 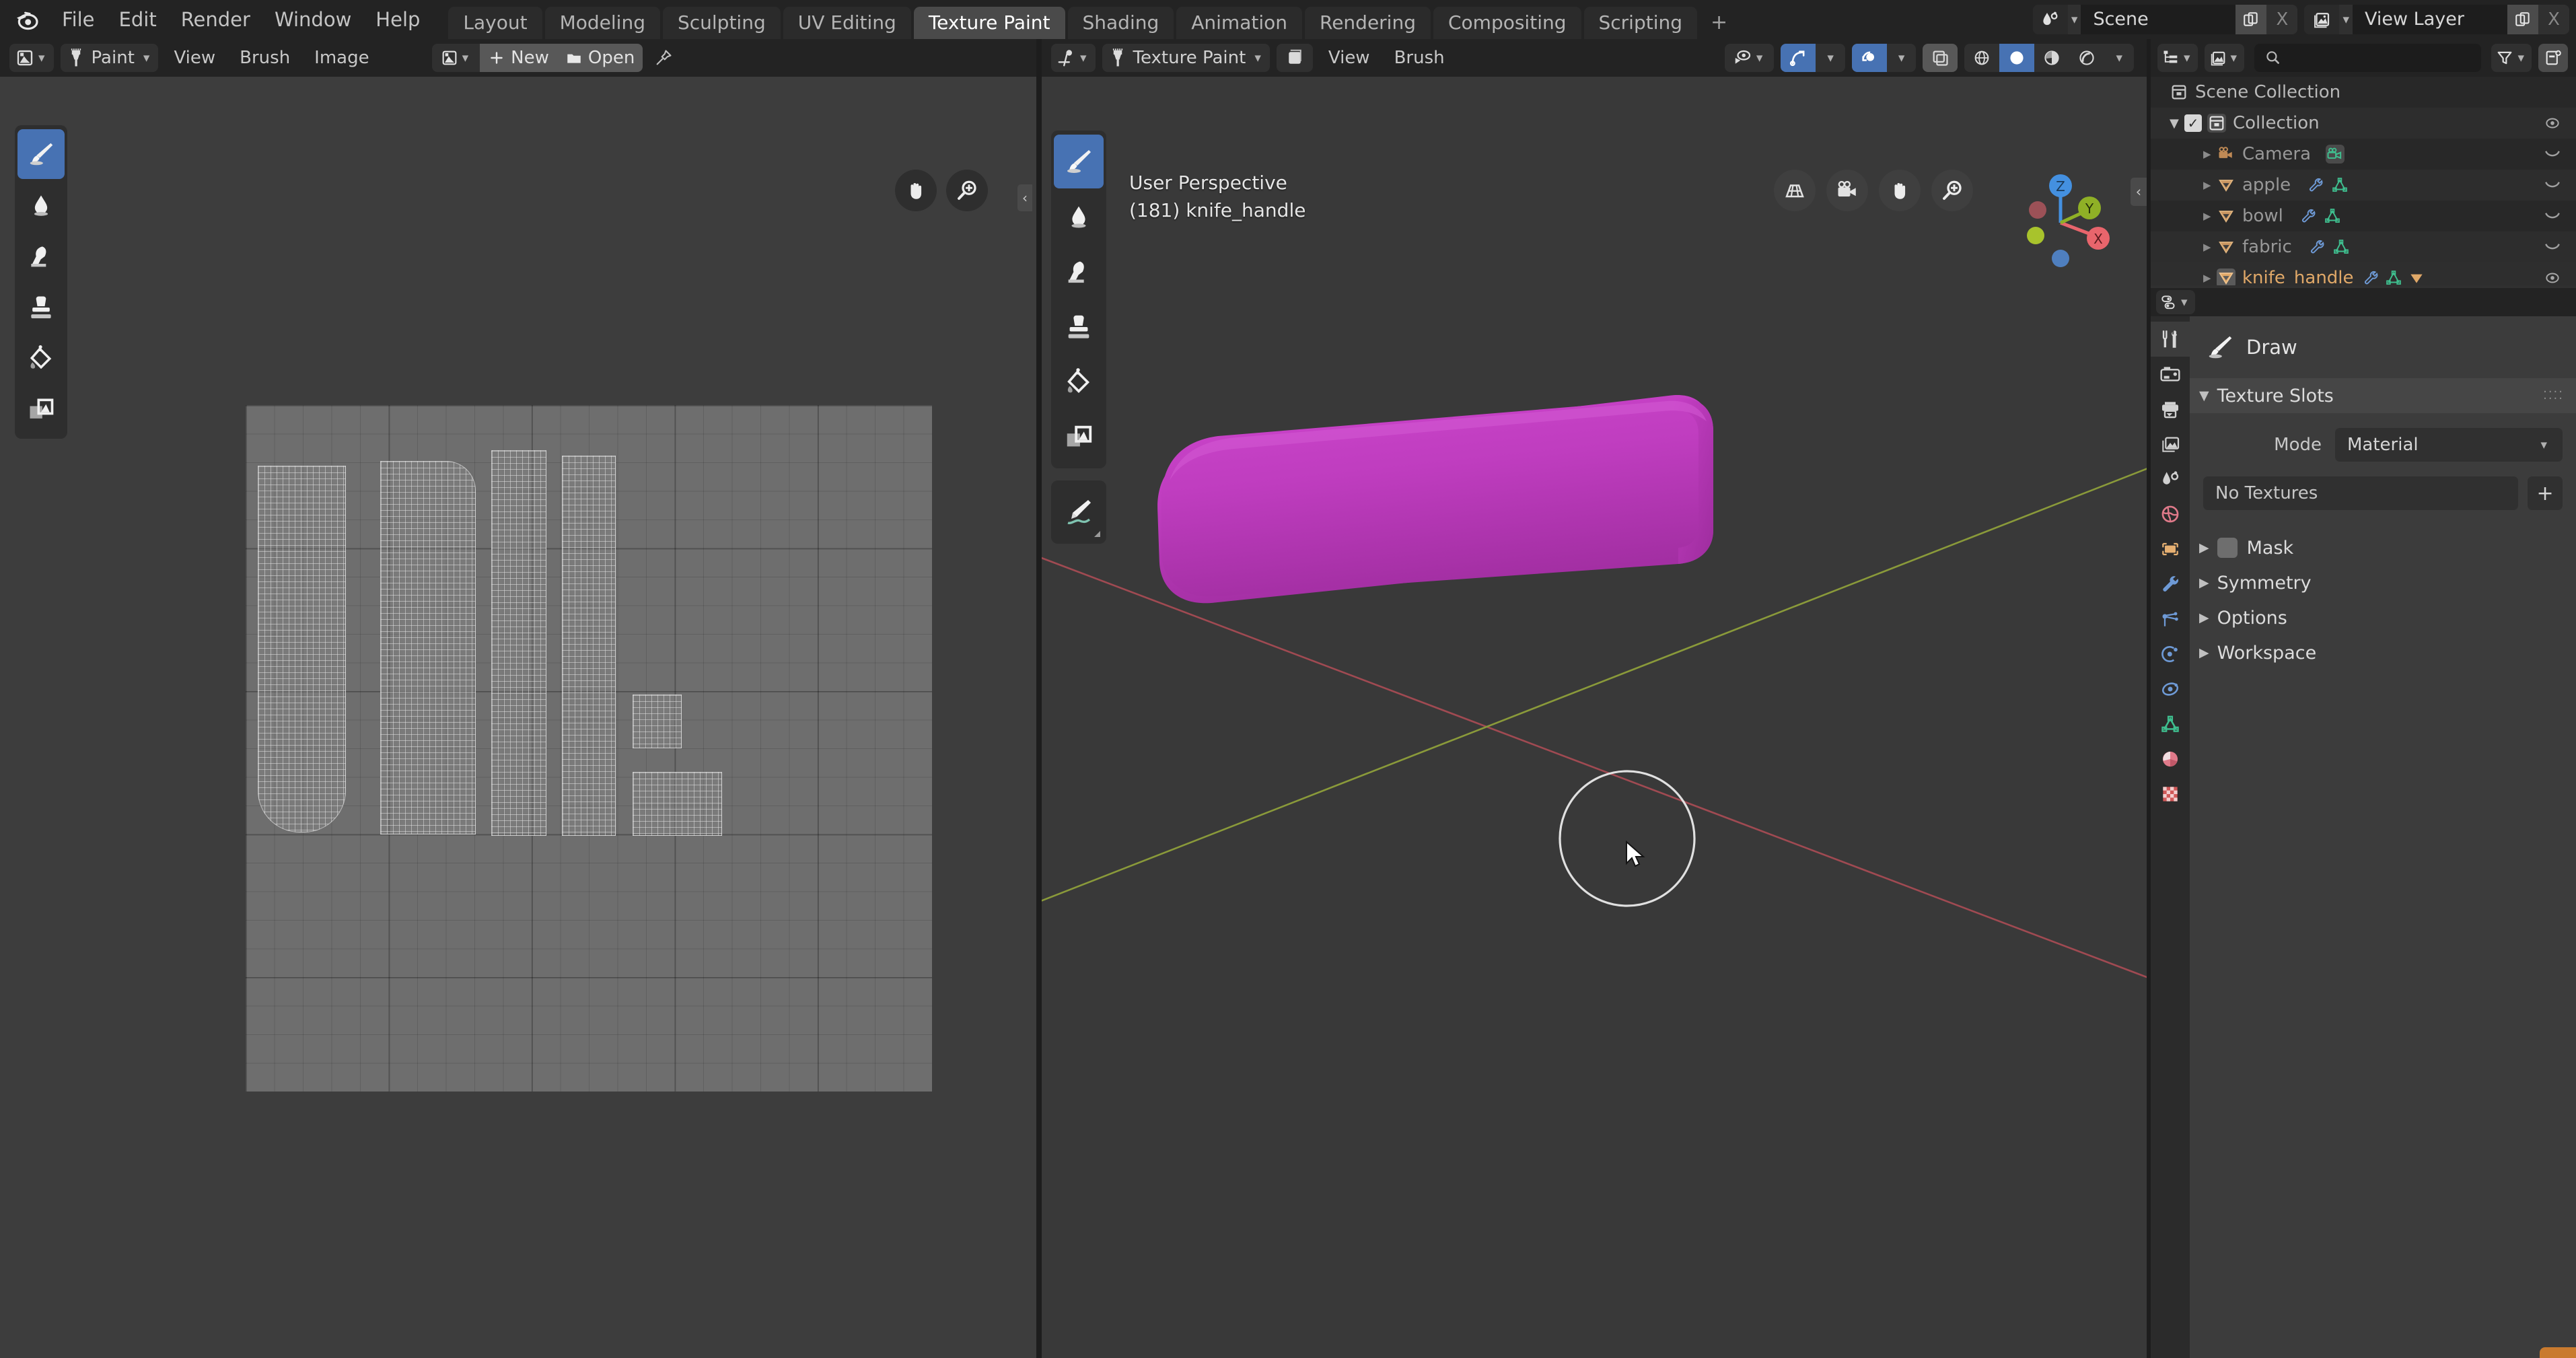 I want to click on fabric-modifier-icon, so click(x=2317, y=247).